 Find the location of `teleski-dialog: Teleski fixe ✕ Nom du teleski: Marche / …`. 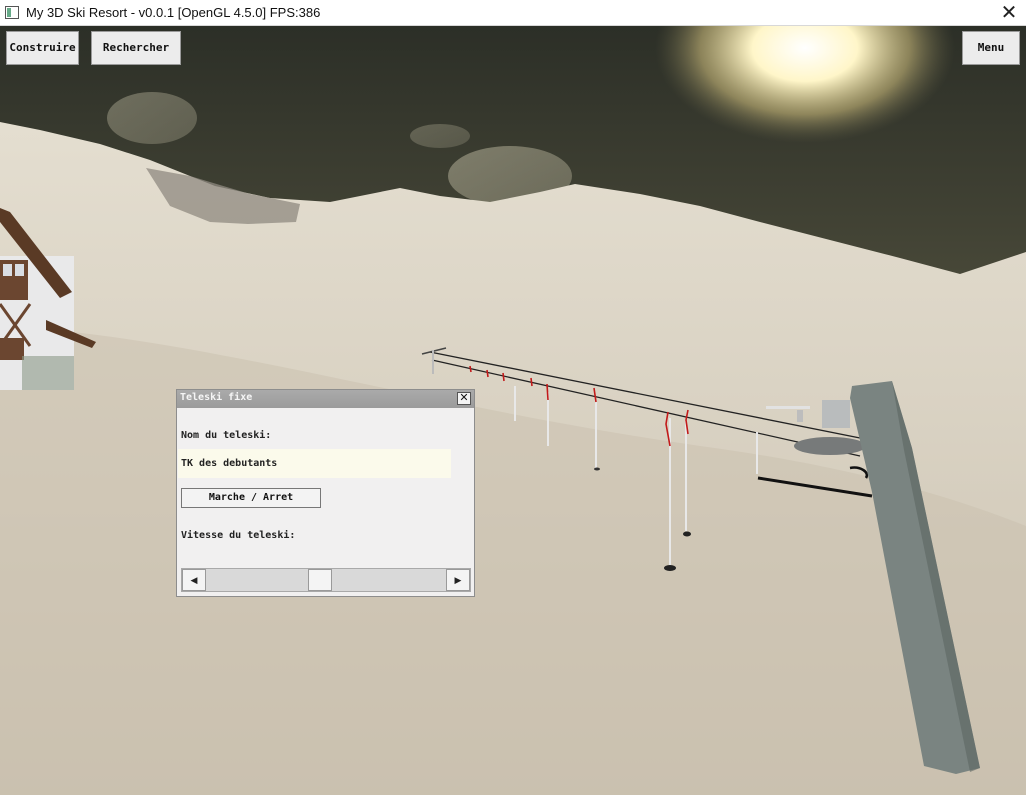

teleski-dialog: Teleski fixe ✕ Nom du teleski: Marche / … is located at coordinates (325, 493).